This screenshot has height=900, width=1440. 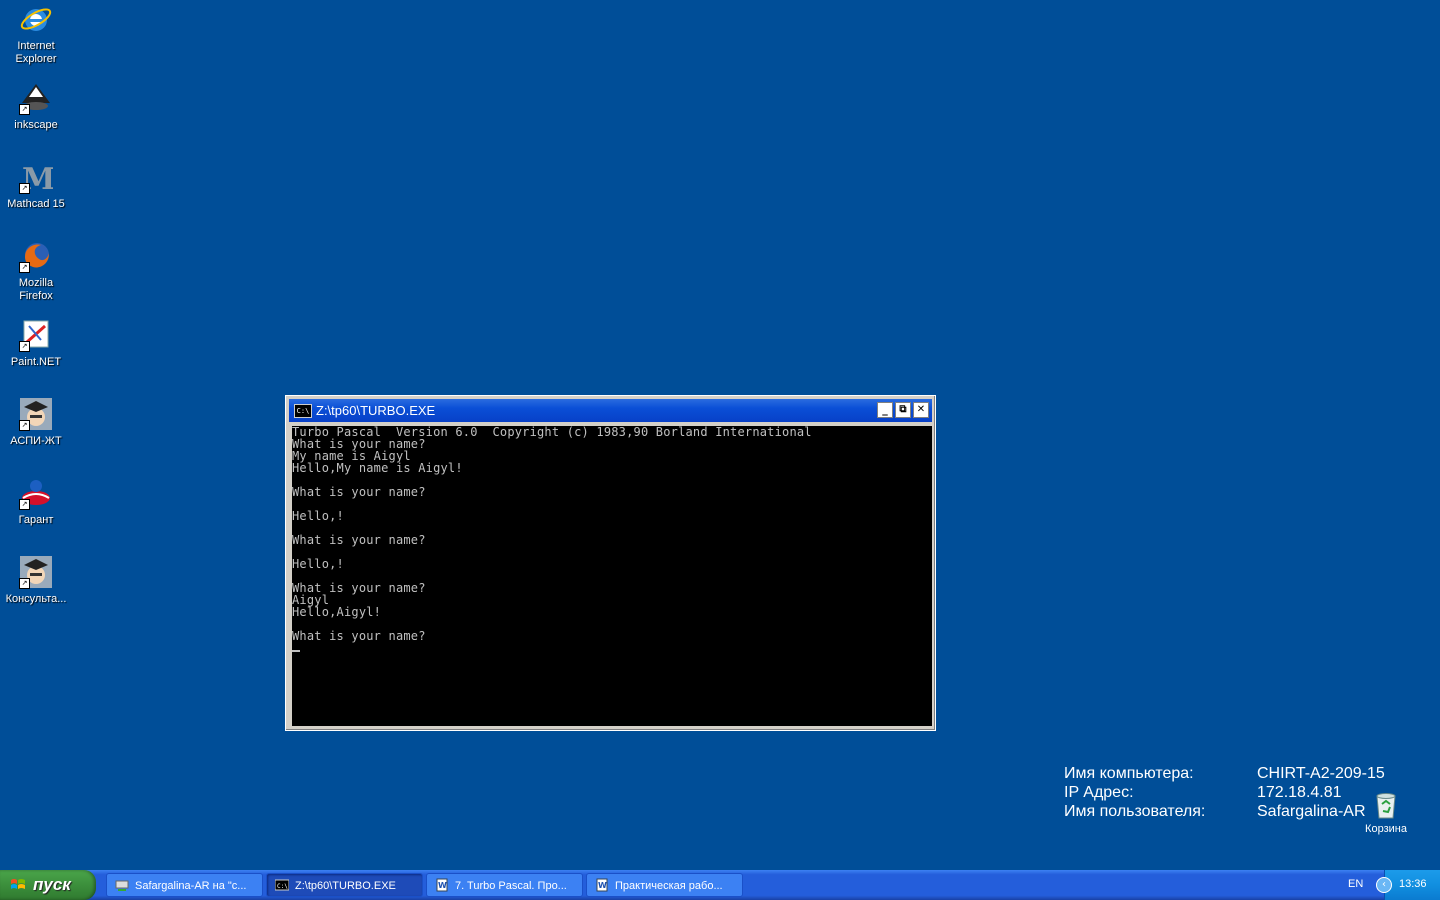 What do you see at coordinates (36, 52) in the screenshot?
I see `desktop-icon-label: Internet Explorer` at bounding box center [36, 52].